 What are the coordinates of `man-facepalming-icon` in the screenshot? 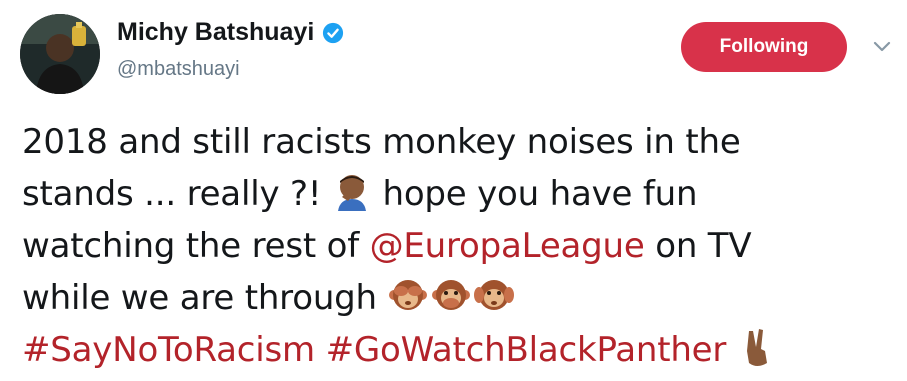 It's located at (351, 193).